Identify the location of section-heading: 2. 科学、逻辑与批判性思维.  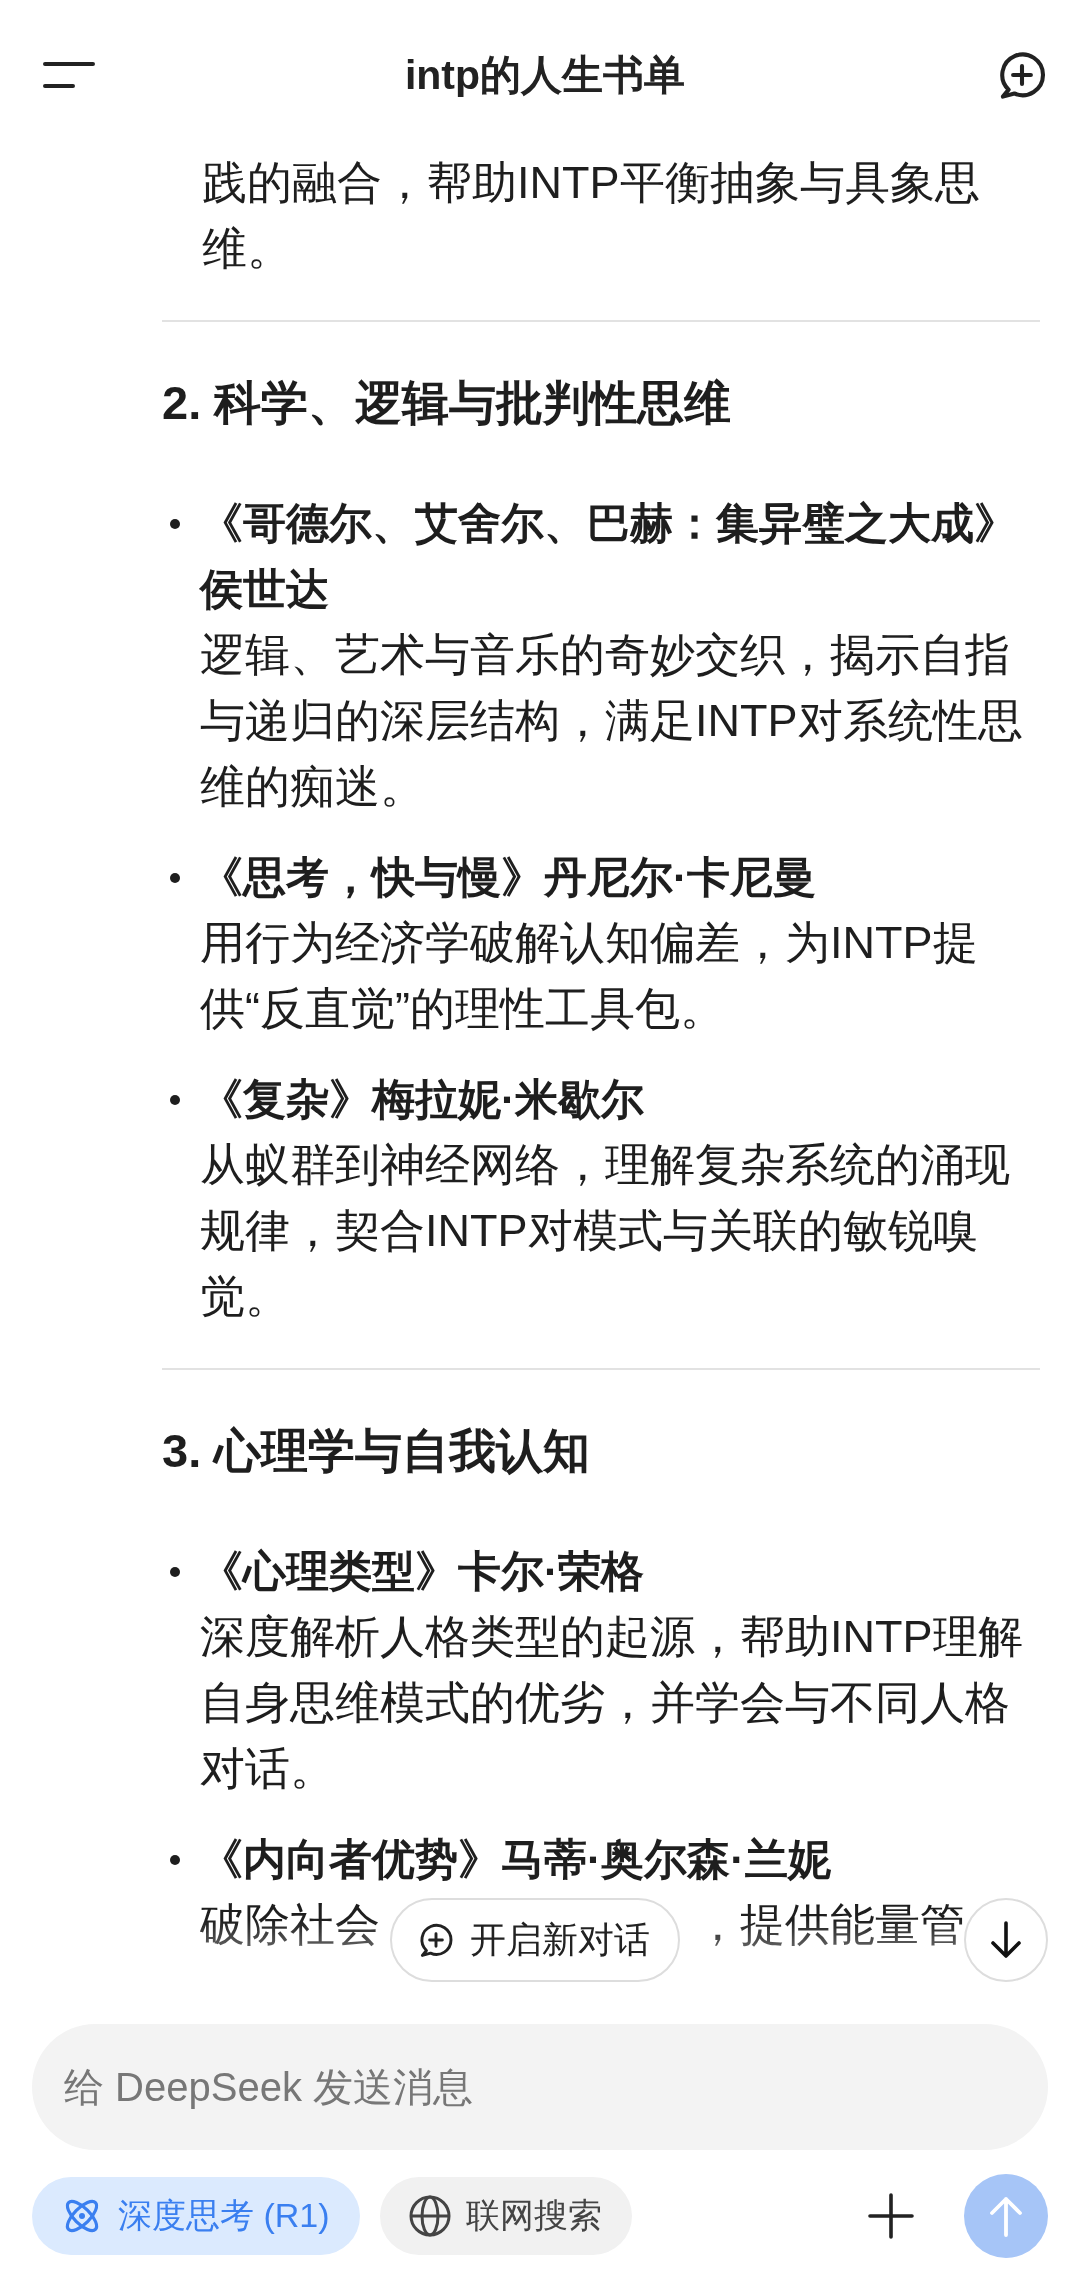
(447, 403).